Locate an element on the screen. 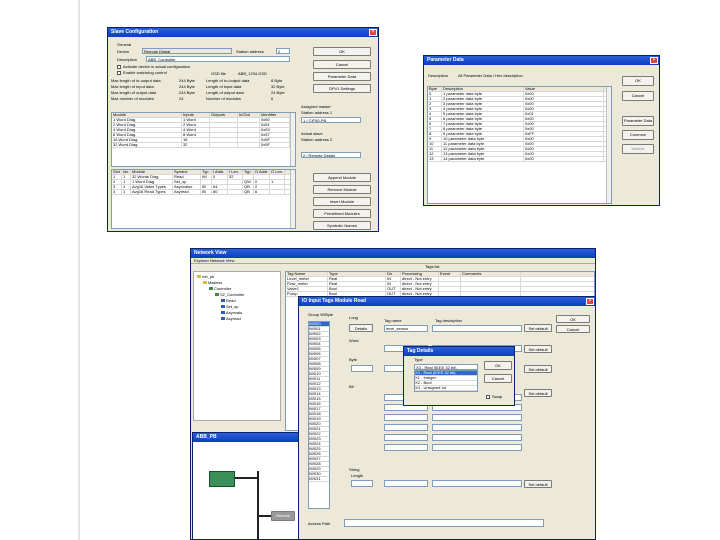 The image size is (720, 540). predefined-modules-button: Predefined Modules is located at coordinates (342, 213).